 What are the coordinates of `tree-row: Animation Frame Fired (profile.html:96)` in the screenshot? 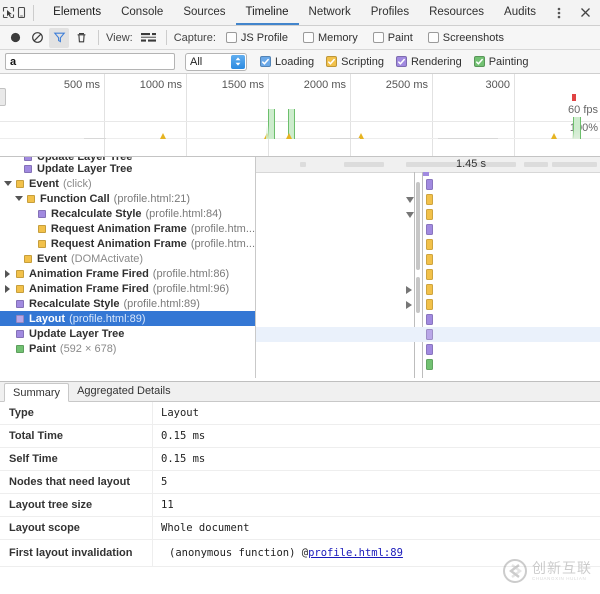 It's located at (127, 288).